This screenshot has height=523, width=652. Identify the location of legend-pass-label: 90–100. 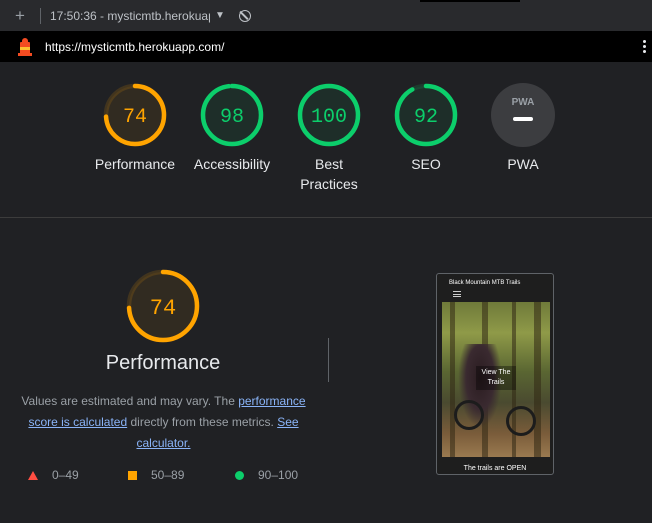
(278, 475).